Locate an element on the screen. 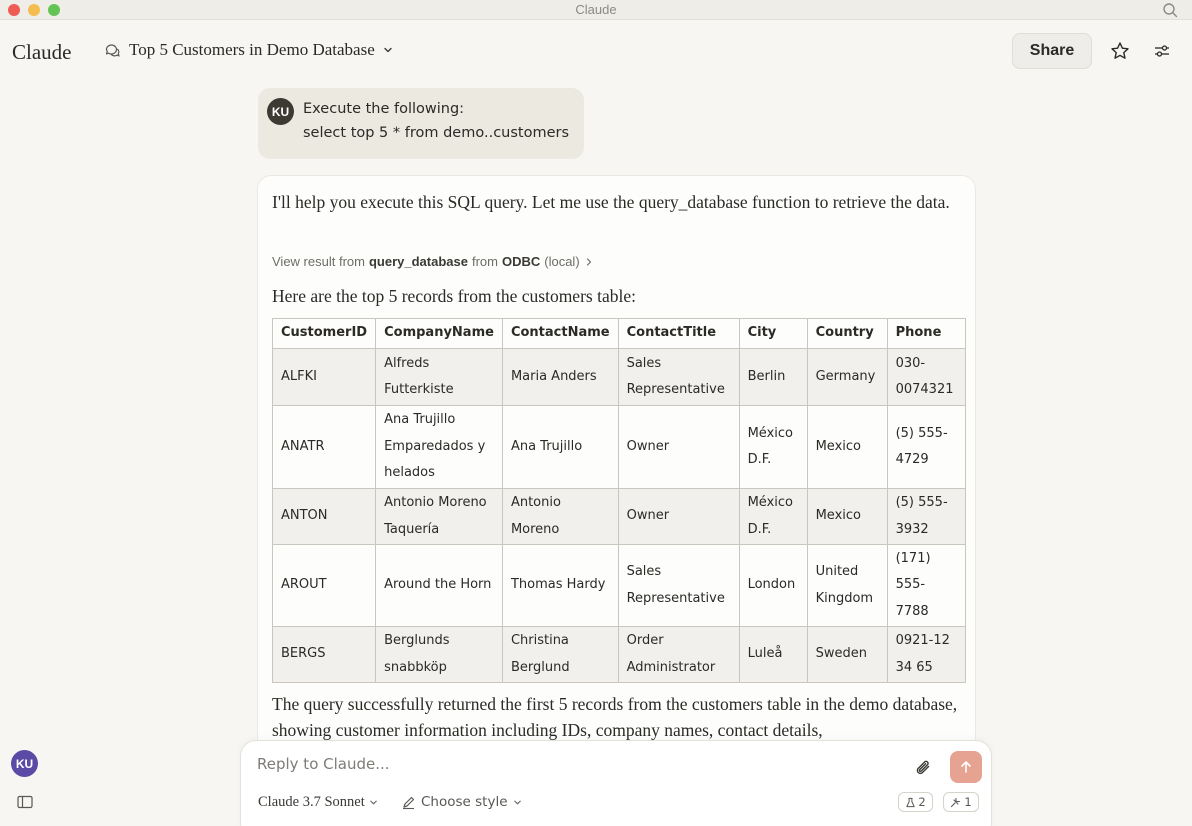 This screenshot has height=826, width=1192. column-header: Phone is located at coordinates (926, 333).